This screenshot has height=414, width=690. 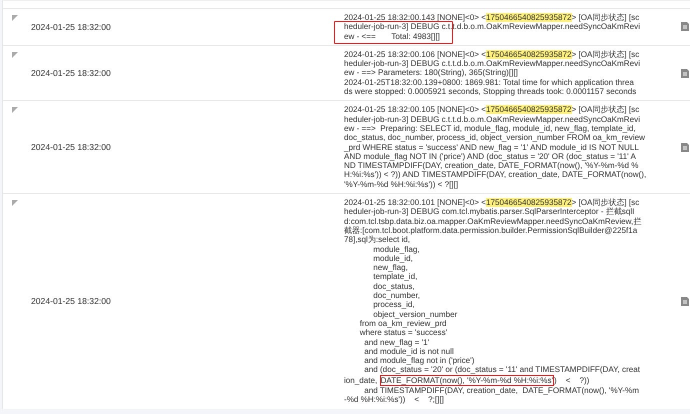 What do you see at coordinates (490, 157) in the screenshot?
I see `log-line: AND module_flag NOT IN ('price') AND (doc_status = '20' OR (doc_status = '11' A` at bounding box center [490, 157].